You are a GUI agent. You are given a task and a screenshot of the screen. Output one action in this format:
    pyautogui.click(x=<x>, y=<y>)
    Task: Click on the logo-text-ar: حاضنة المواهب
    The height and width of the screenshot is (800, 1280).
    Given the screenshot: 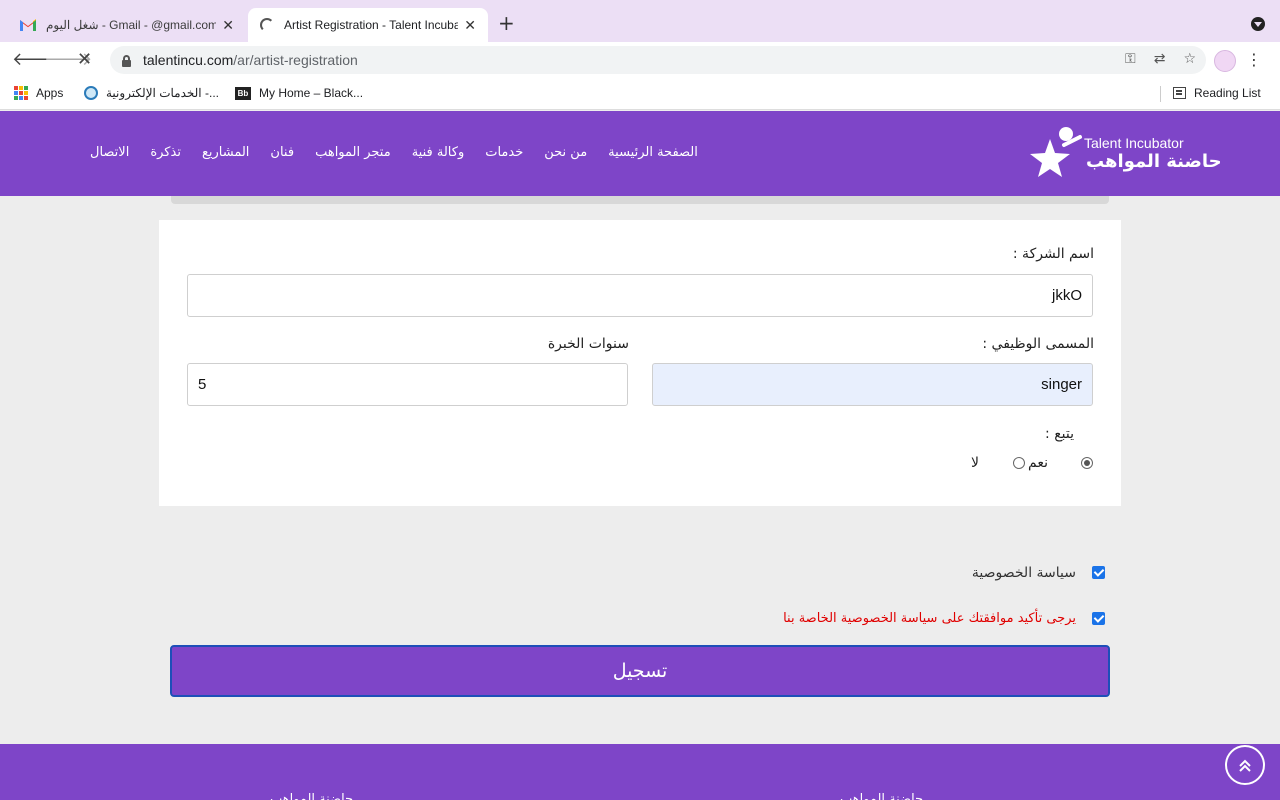 What is the action you would take?
    pyautogui.click(x=1154, y=161)
    